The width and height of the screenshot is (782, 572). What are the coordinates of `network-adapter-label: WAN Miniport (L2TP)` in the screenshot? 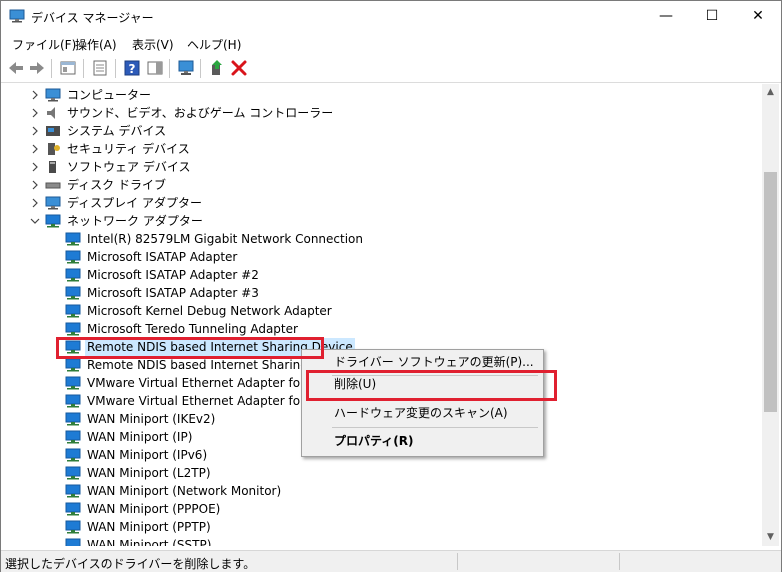 It's located at (149, 473).